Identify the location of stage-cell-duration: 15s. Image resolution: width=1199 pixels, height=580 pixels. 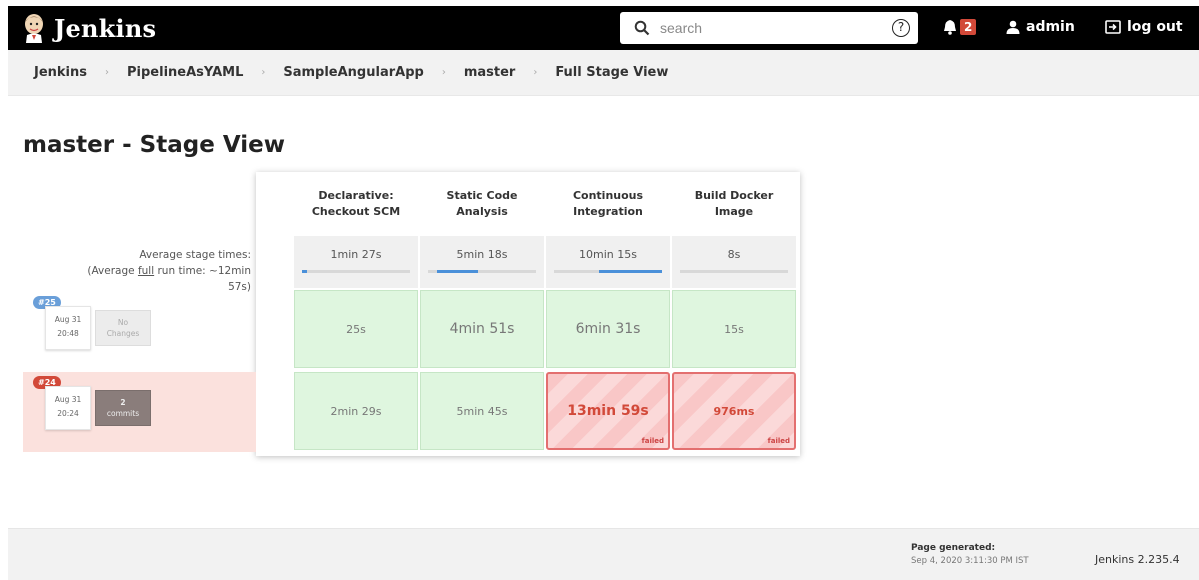
(734, 329).